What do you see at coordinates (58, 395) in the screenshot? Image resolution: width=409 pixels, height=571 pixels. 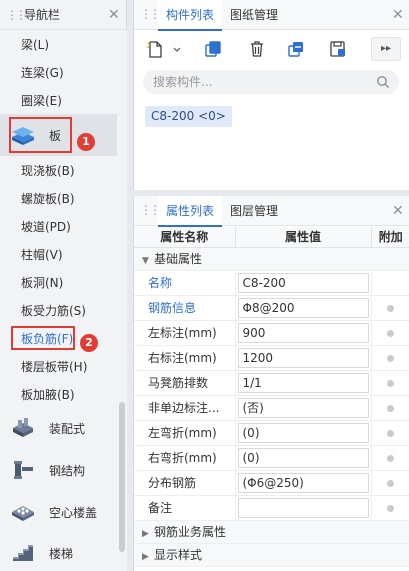 I see `nav-item-slab-haunch: 板加腋(B)` at bounding box center [58, 395].